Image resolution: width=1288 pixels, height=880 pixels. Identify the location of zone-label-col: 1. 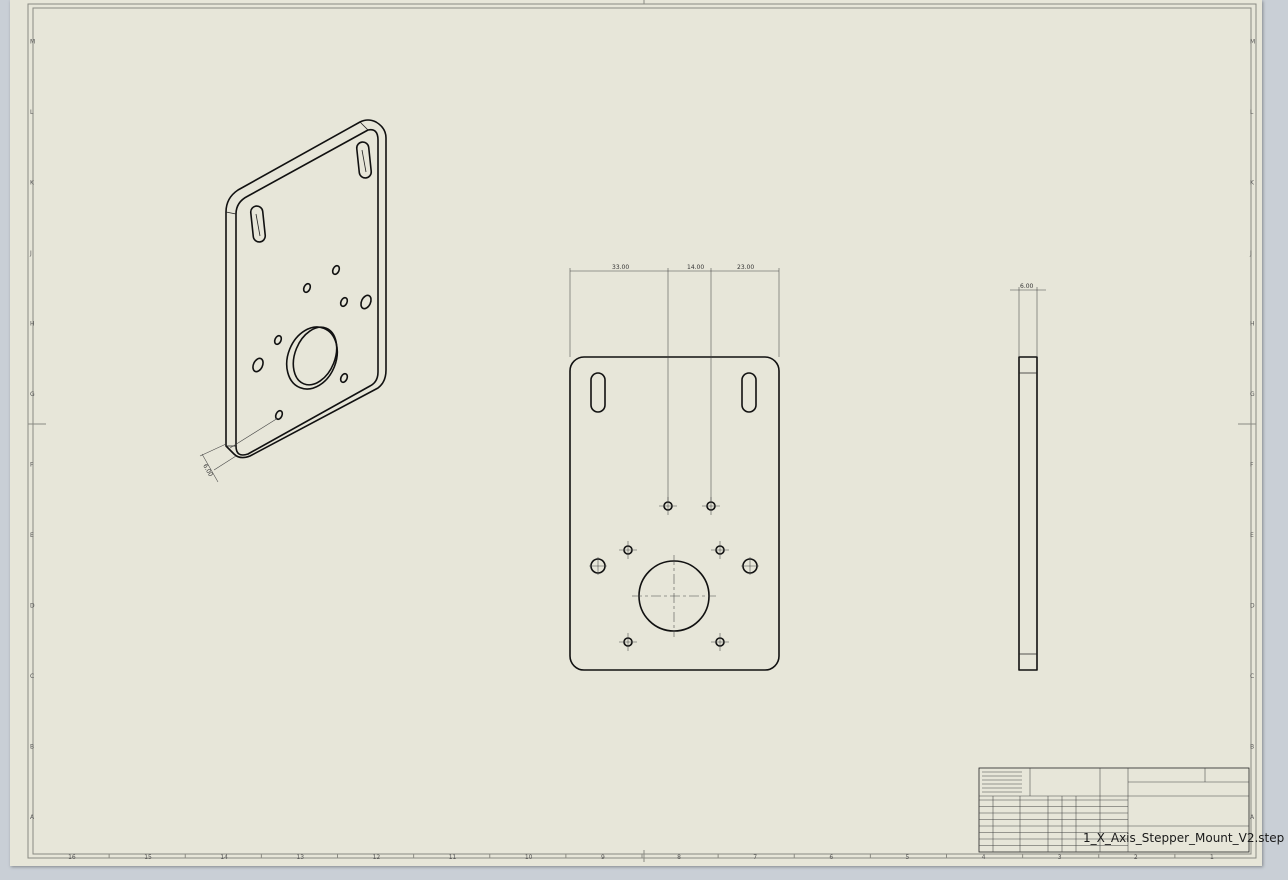
(1212, 857).